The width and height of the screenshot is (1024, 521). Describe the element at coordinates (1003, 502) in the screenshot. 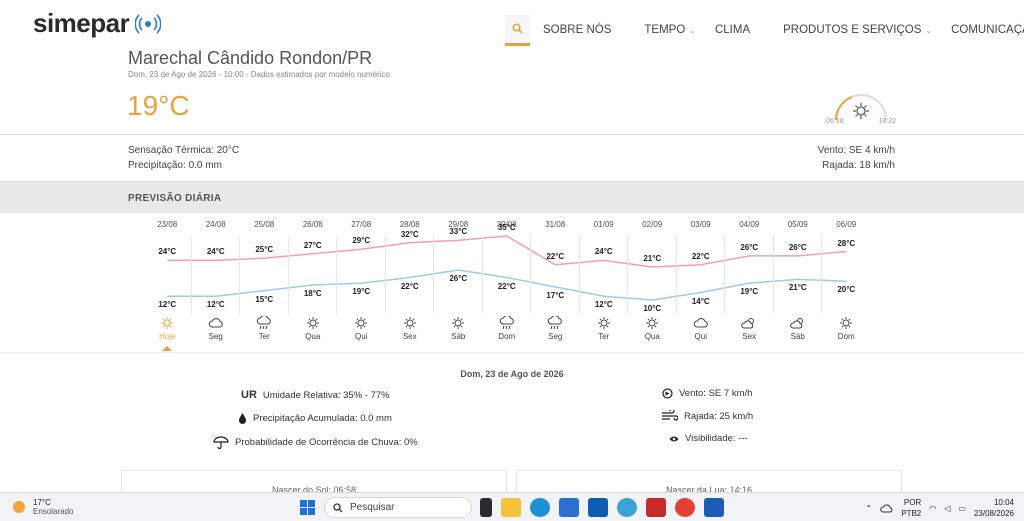

I see `clock-time: 10:04` at that location.